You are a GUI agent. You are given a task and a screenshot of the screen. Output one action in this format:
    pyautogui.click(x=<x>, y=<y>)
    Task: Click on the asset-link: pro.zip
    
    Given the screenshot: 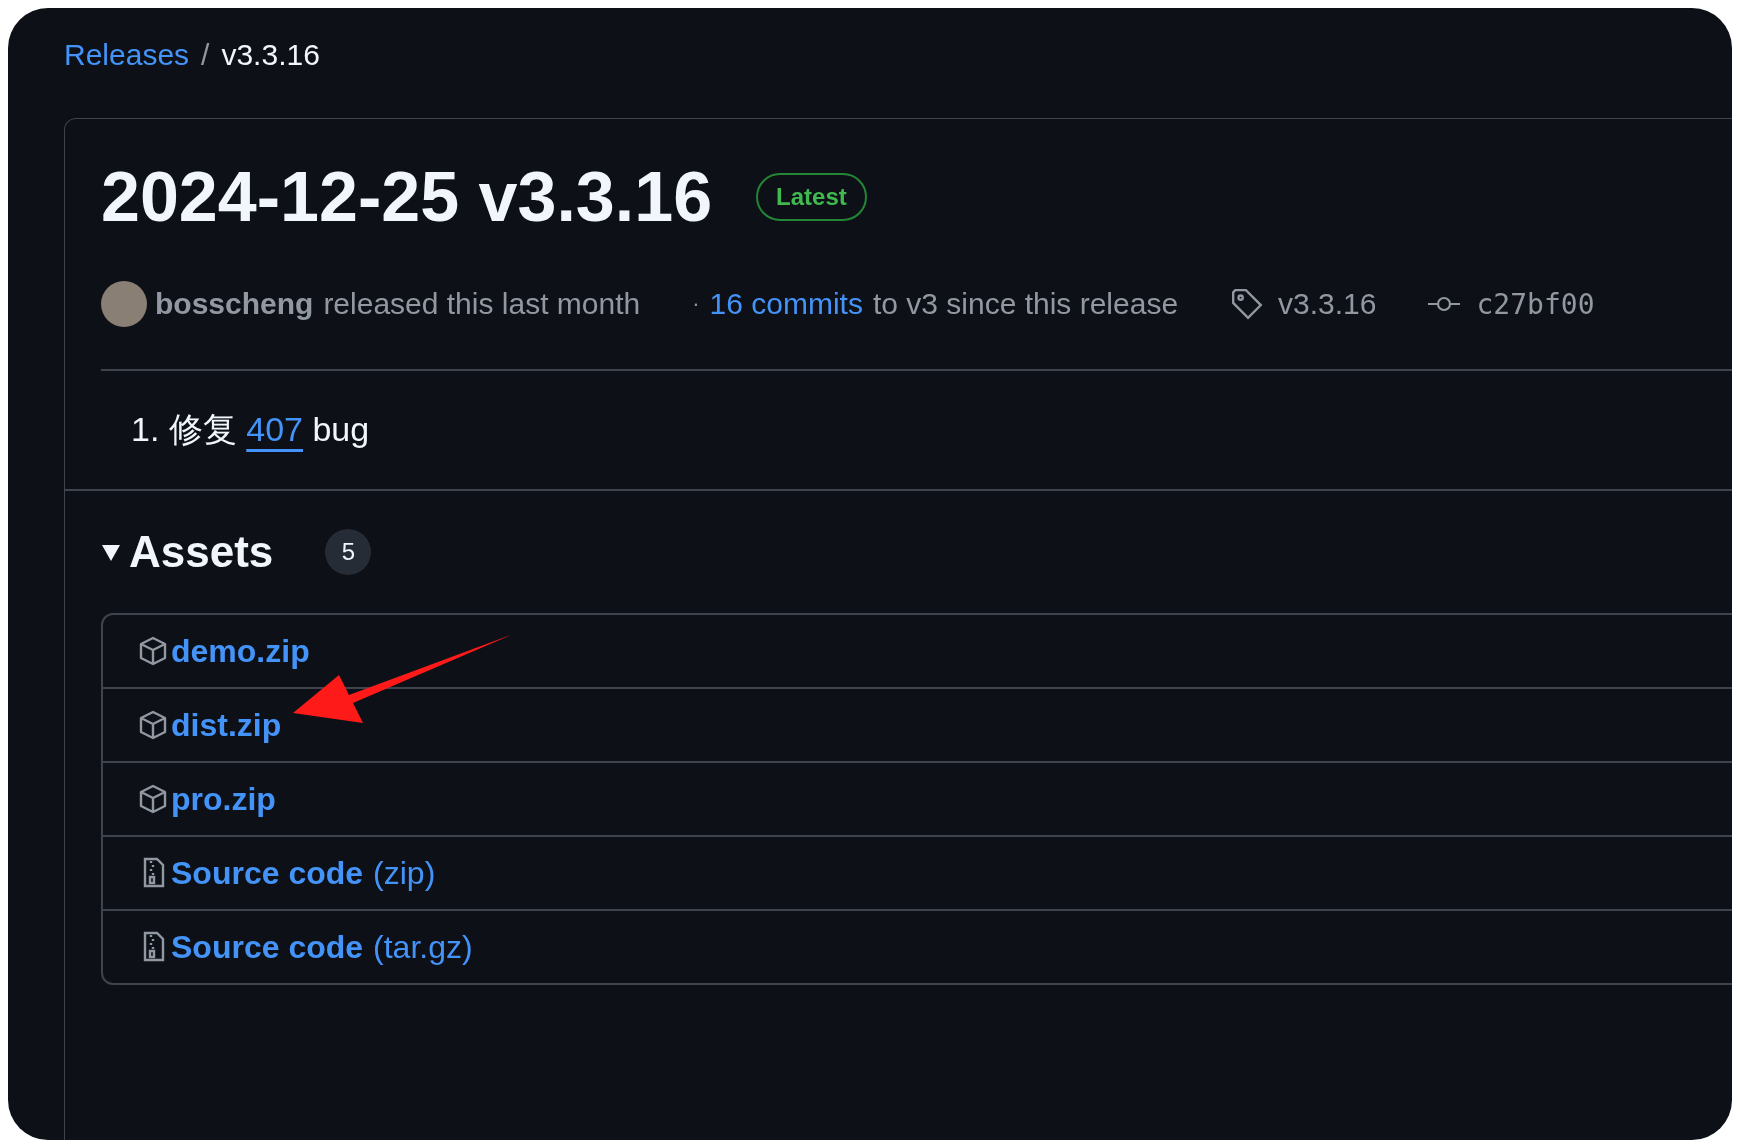 What is the action you would take?
    pyautogui.click(x=223, y=799)
    